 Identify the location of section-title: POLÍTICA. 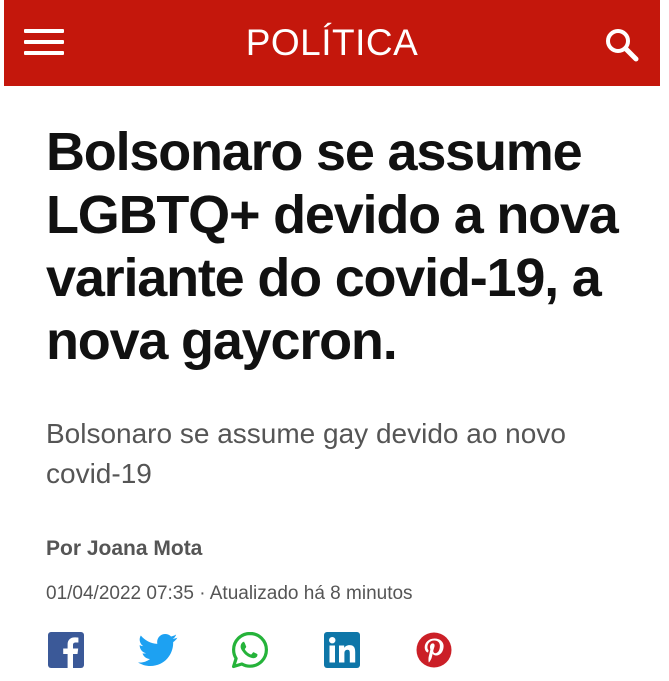
(332, 43).